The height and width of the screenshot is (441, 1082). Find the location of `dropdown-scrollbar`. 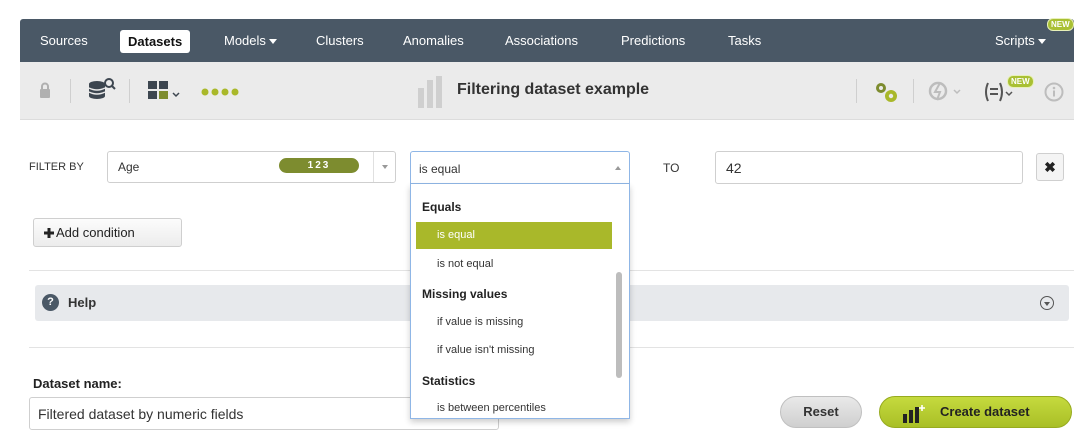

dropdown-scrollbar is located at coordinates (619, 325).